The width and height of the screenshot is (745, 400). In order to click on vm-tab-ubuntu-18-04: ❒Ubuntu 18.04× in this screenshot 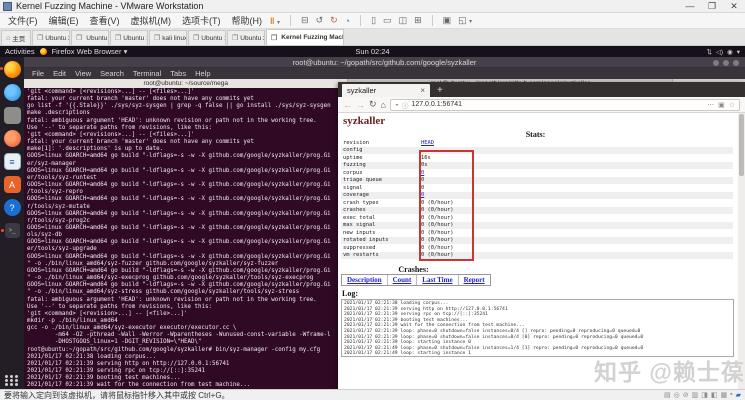, I will do `click(129, 37)`.